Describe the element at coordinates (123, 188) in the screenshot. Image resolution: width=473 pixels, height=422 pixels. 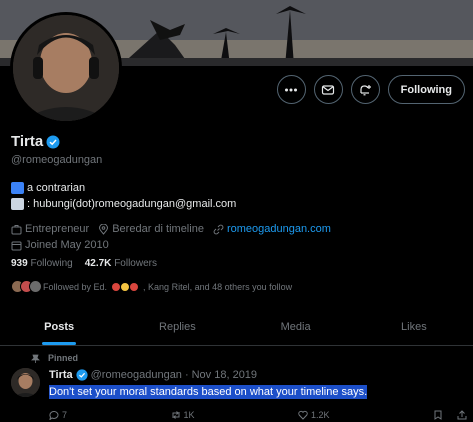
I see `bio-line-1: a contrarian` at that location.